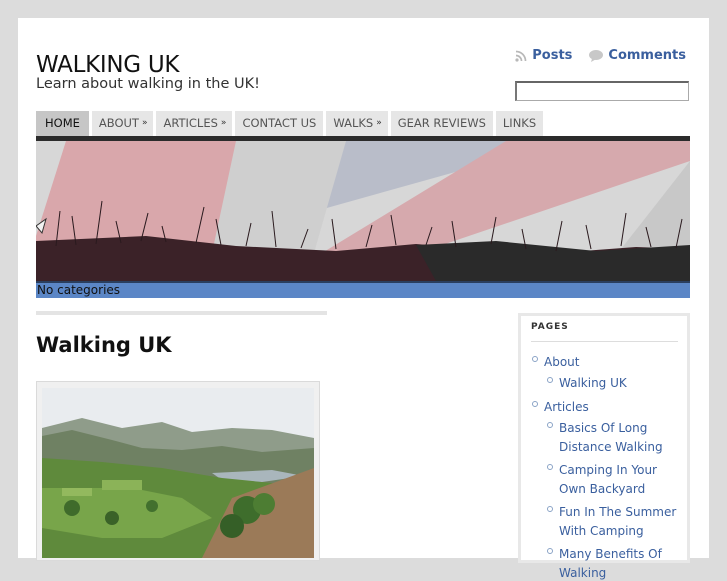 This screenshot has width=727, height=581. I want to click on nav-item-label: GEAR REVIEWS, so click(441, 123).